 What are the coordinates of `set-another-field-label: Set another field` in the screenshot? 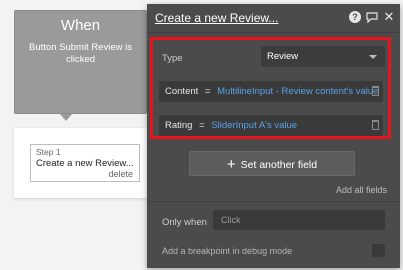 It's located at (279, 165).